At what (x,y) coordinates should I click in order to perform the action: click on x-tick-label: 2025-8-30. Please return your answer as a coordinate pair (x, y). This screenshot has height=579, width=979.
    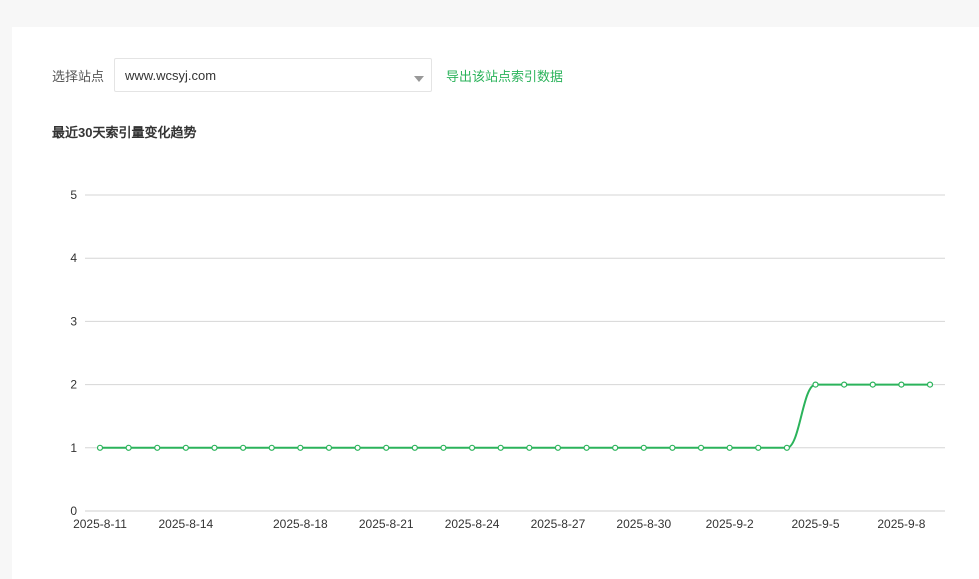
    Looking at the image, I should click on (643, 524).